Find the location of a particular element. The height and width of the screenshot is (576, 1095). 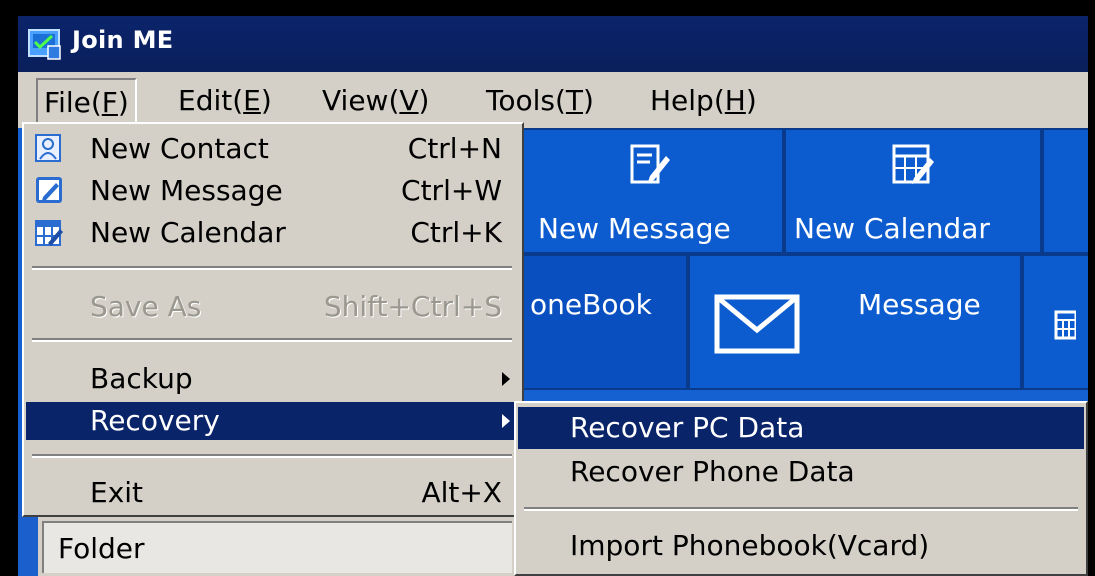

tab-phonebook-label: oneBook is located at coordinates (591, 304).